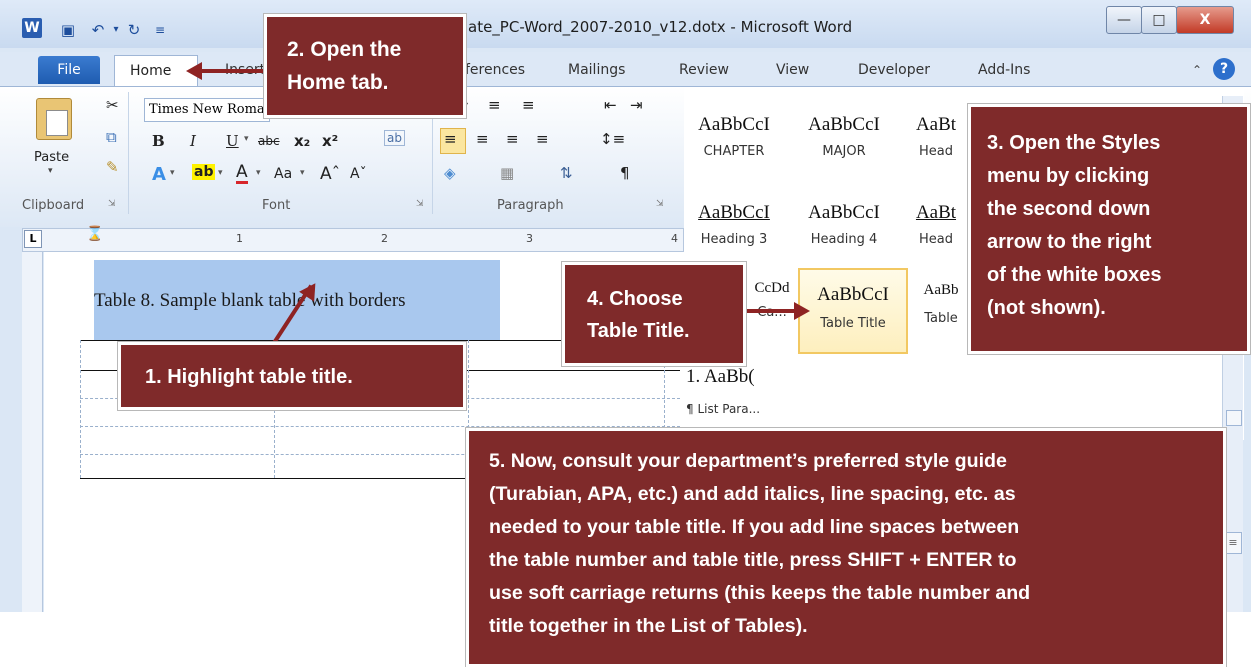 The width and height of the screenshot is (1251, 667). Describe the element at coordinates (302, 141) in the screenshot. I see `subscript-icon: x₂` at that location.